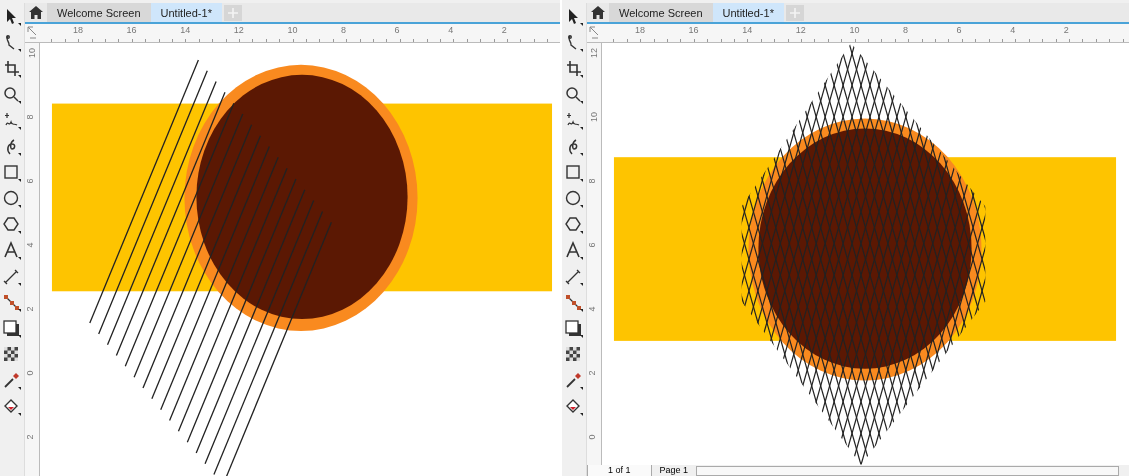 This screenshot has height=476, width=1129. Describe the element at coordinates (619, 470) in the screenshot. I see `page-counter: 1 of 1` at that location.